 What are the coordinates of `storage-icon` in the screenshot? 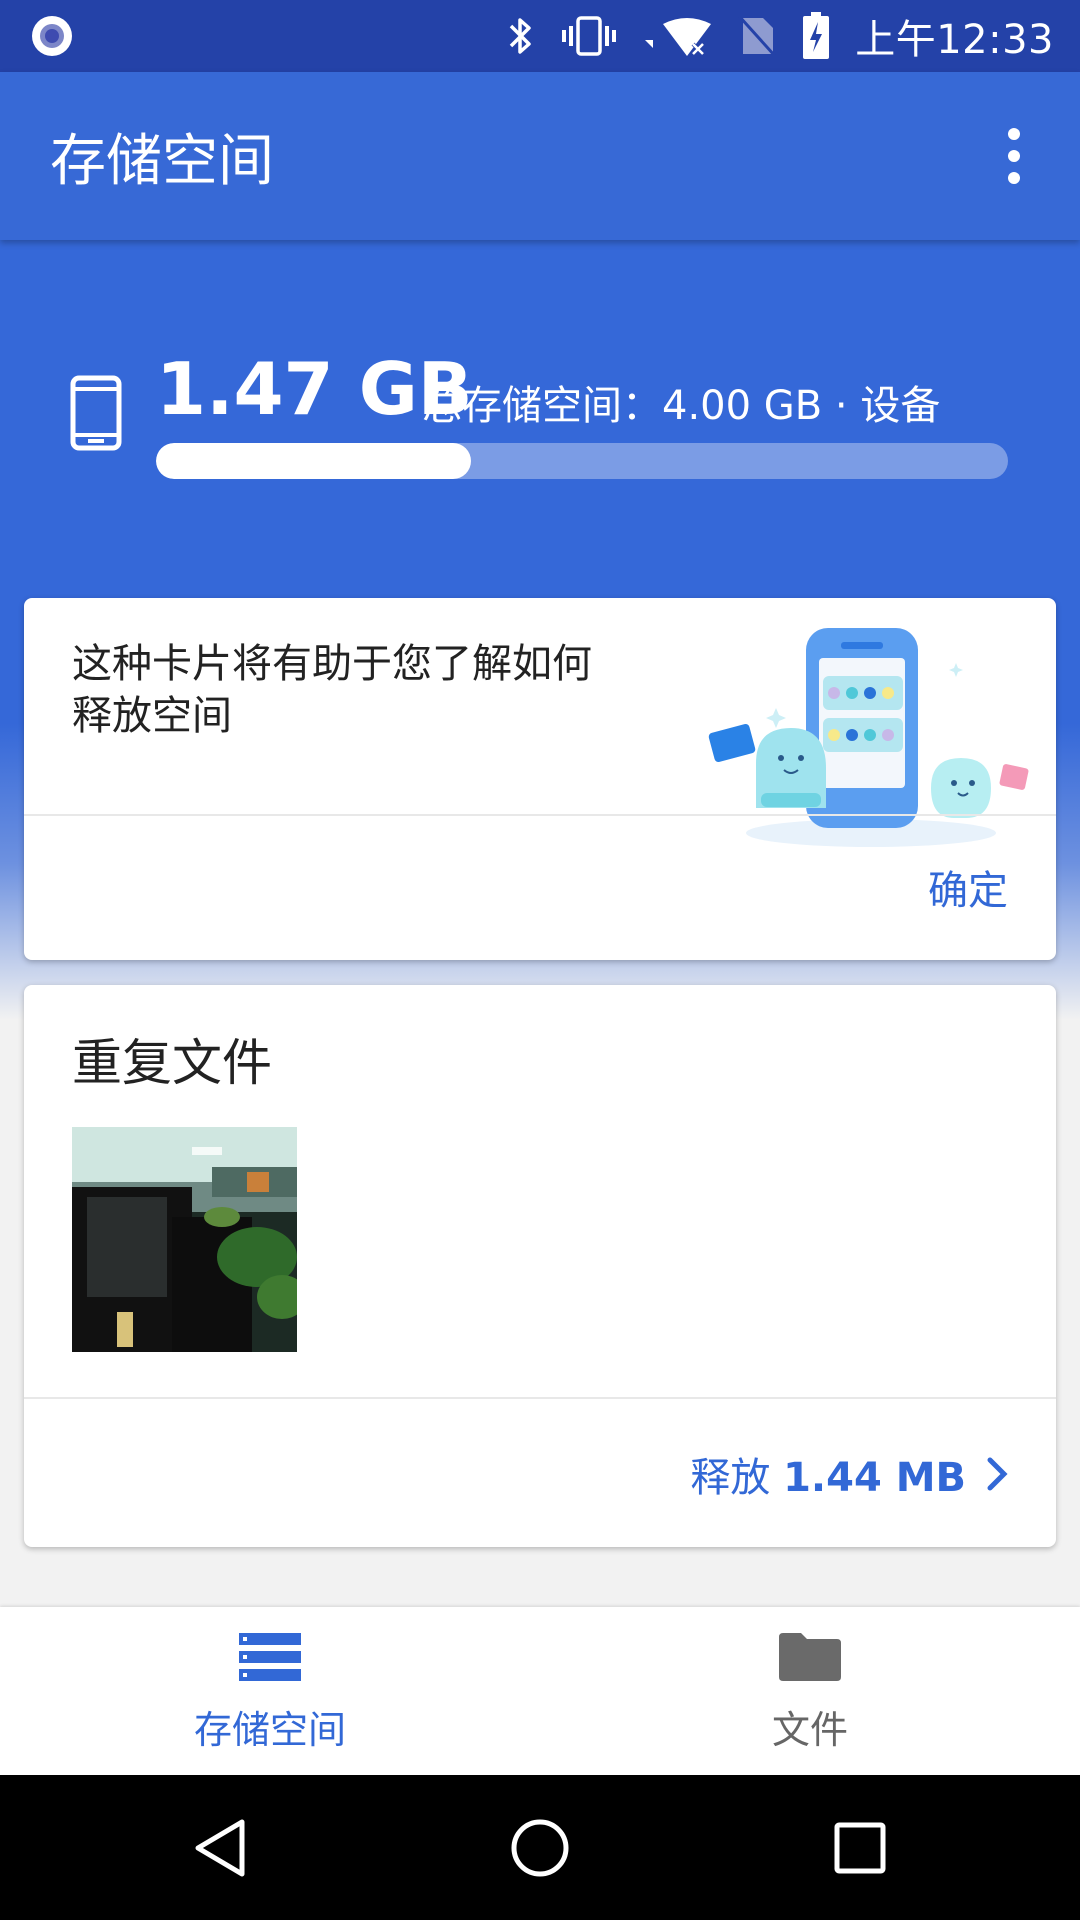 It's located at (270, 1656).